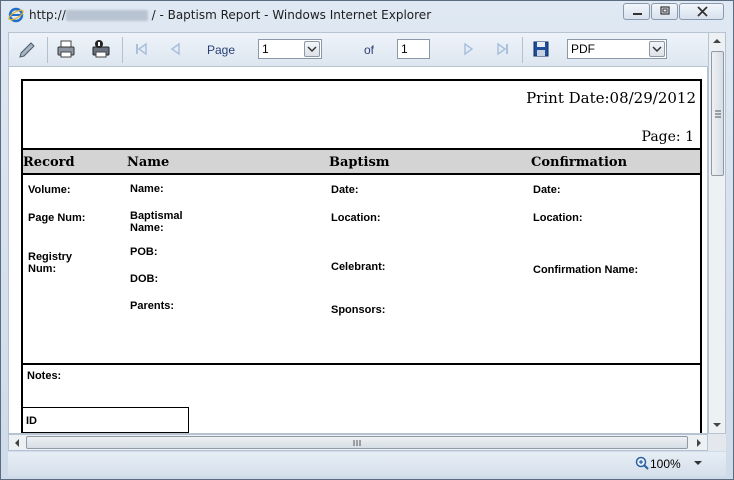 This screenshot has width=734, height=480. Describe the element at coordinates (49, 190) in the screenshot. I see `volume-label: Volume:` at that location.